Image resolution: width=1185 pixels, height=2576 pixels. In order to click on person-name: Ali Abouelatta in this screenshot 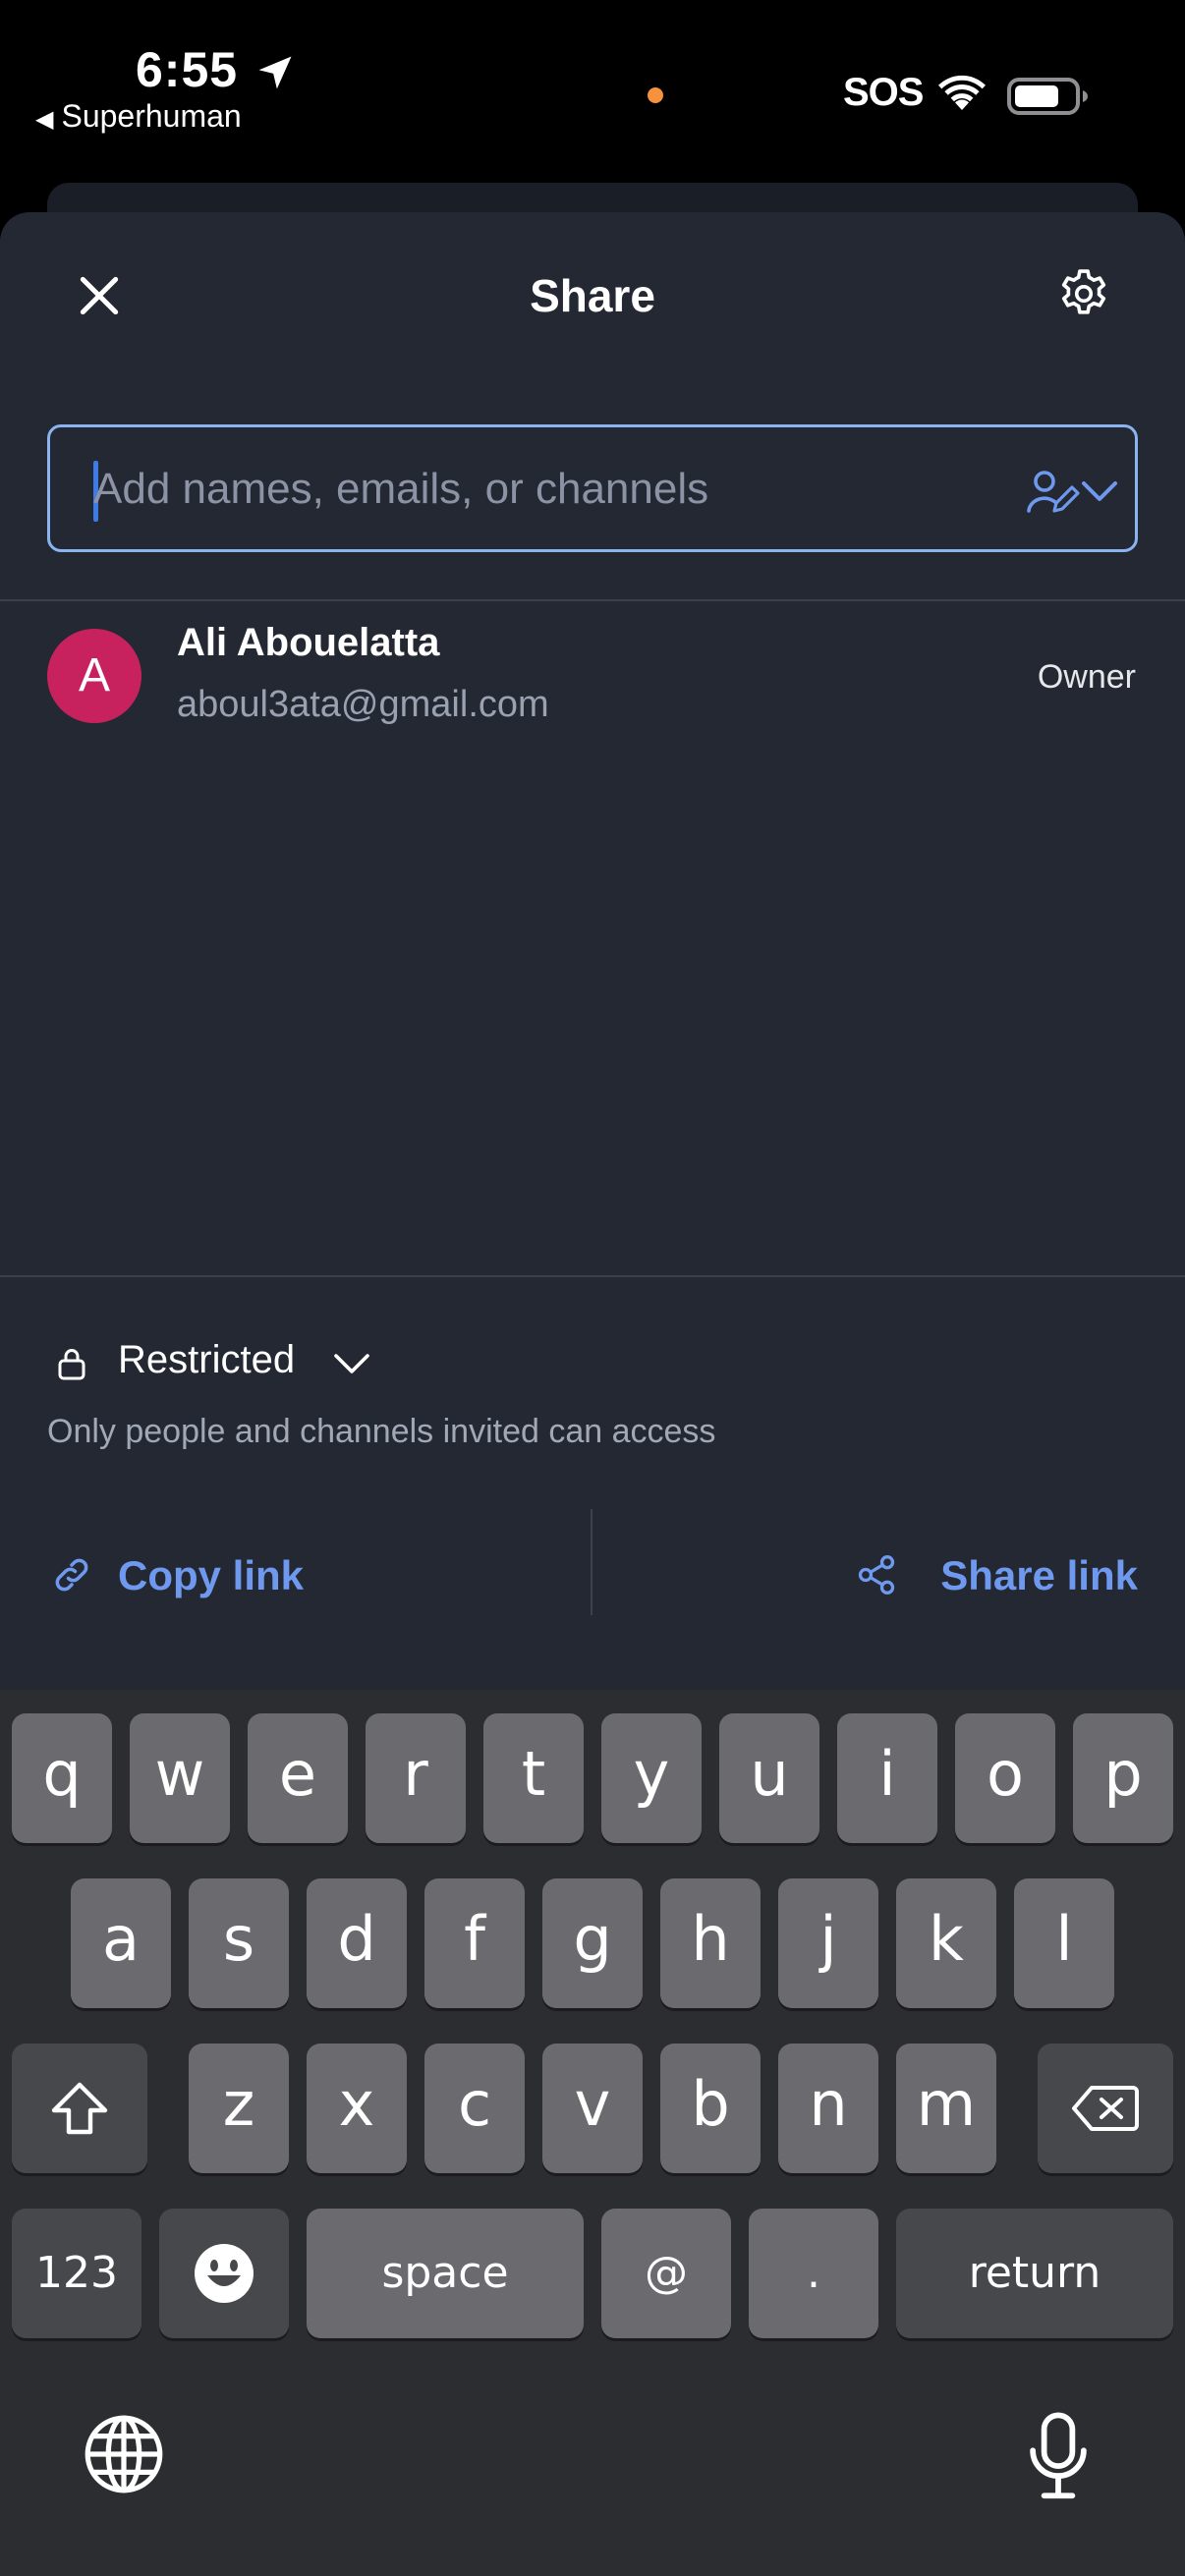, I will do `click(309, 642)`.